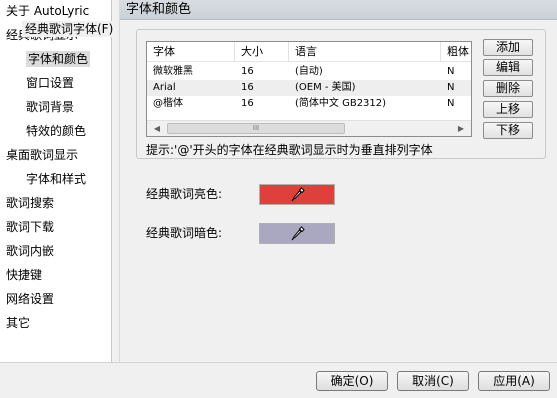  I want to click on column-header-bold: 粗体, so click(456, 52).